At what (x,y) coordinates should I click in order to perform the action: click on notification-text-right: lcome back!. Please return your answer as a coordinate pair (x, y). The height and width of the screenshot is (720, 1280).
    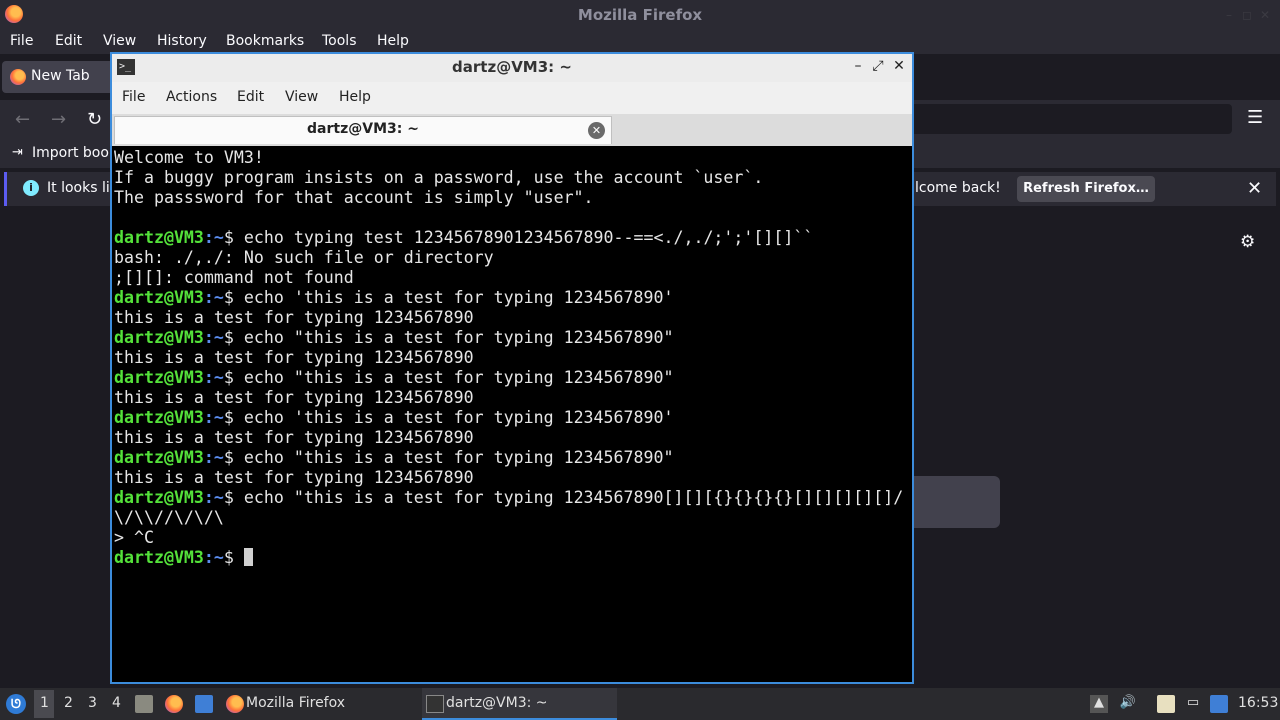
    Looking at the image, I should click on (958, 188).